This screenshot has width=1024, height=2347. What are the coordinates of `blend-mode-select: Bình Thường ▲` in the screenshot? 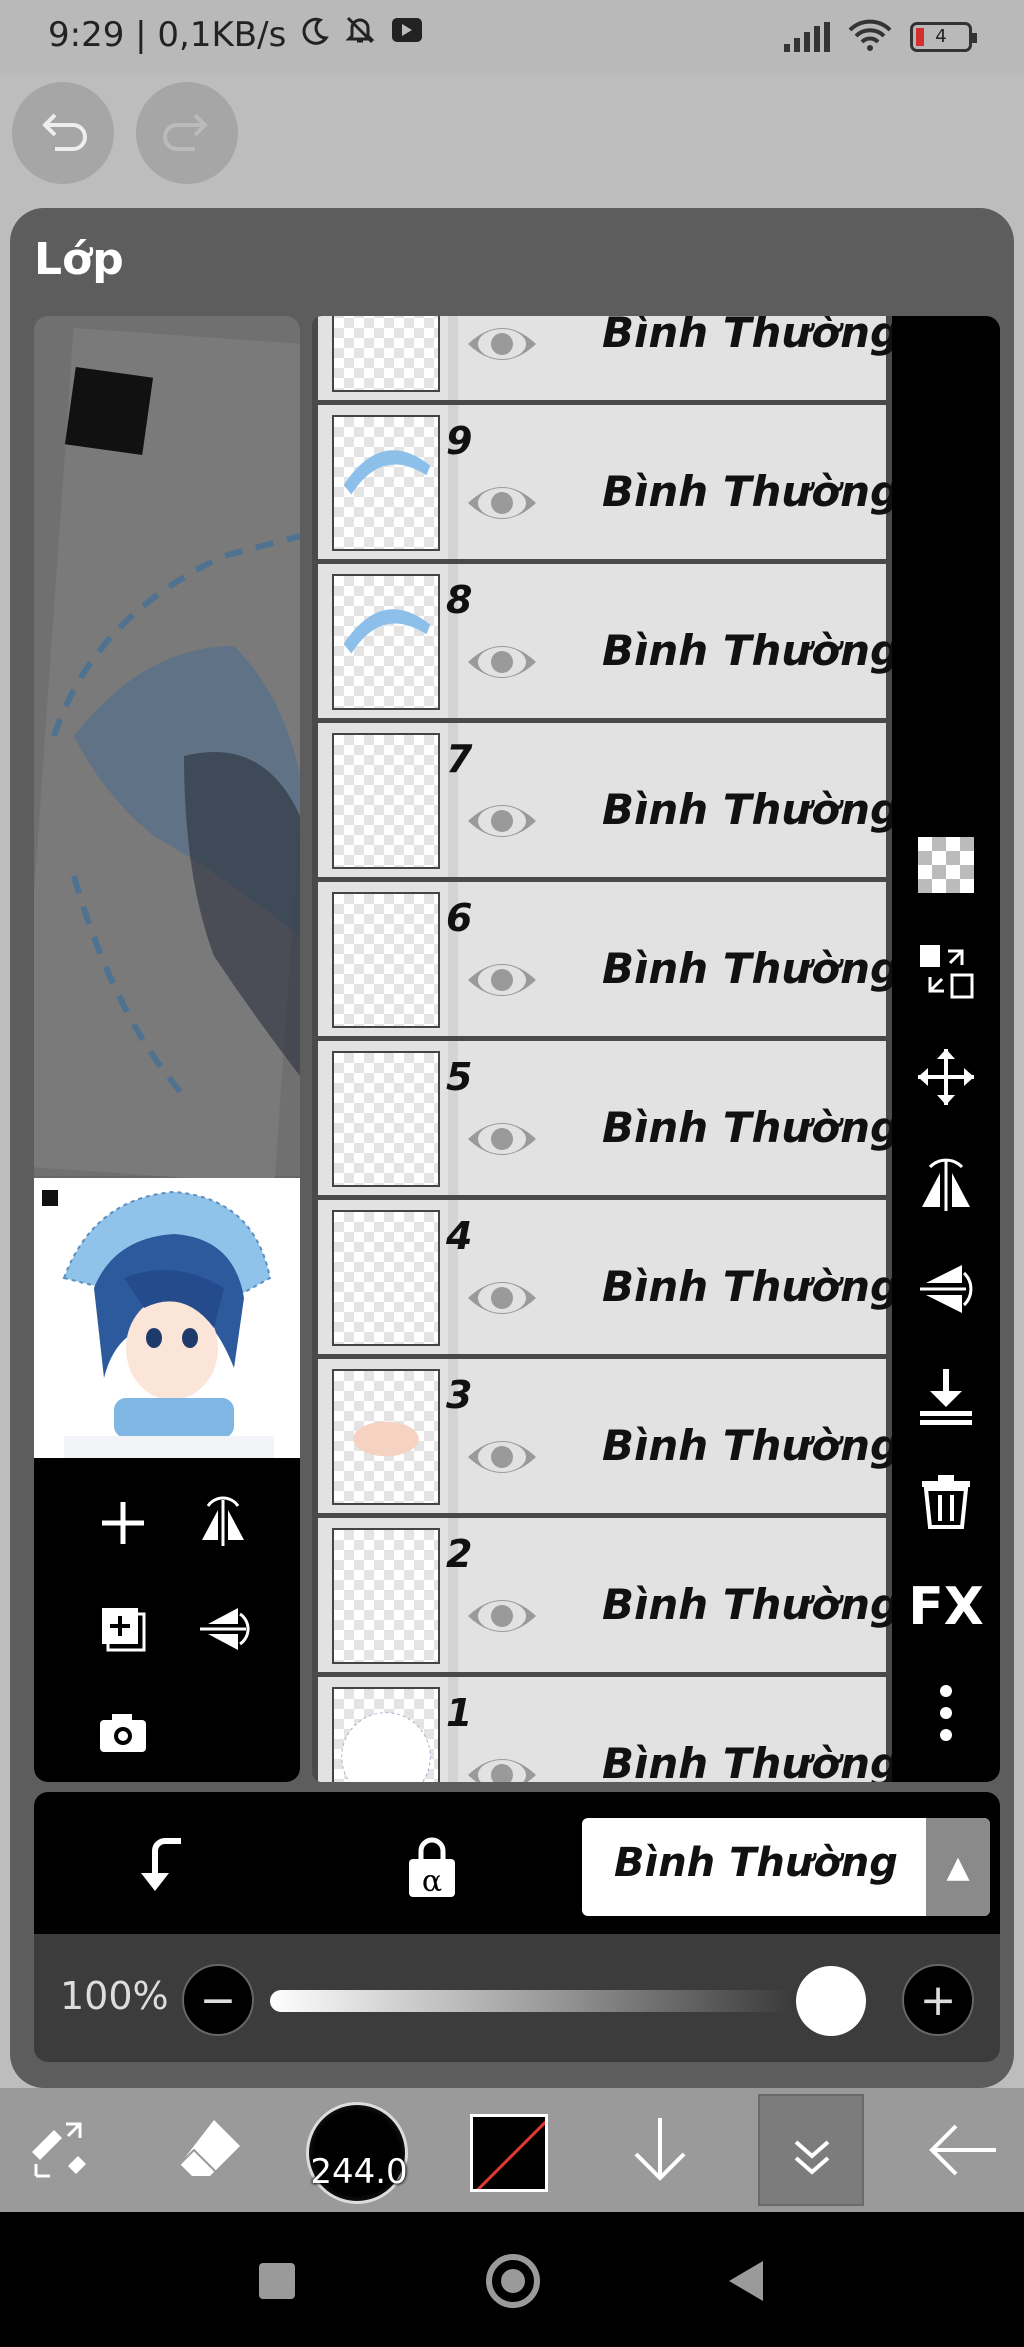 It's located at (786, 1867).